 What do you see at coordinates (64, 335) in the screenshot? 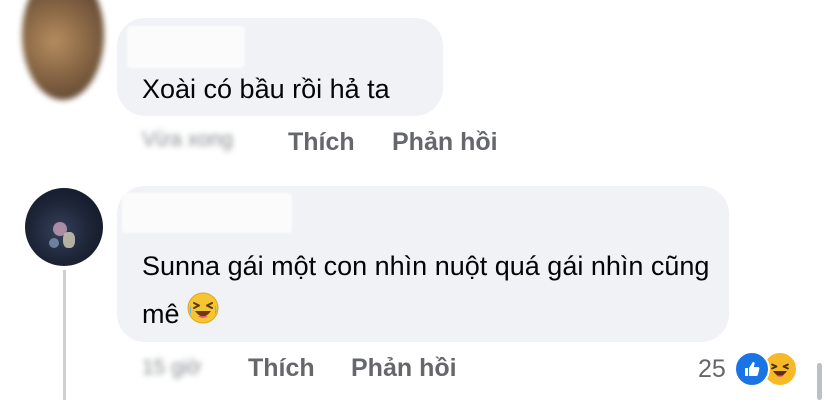
I see `reply-thread-line` at bounding box center [64, 335].